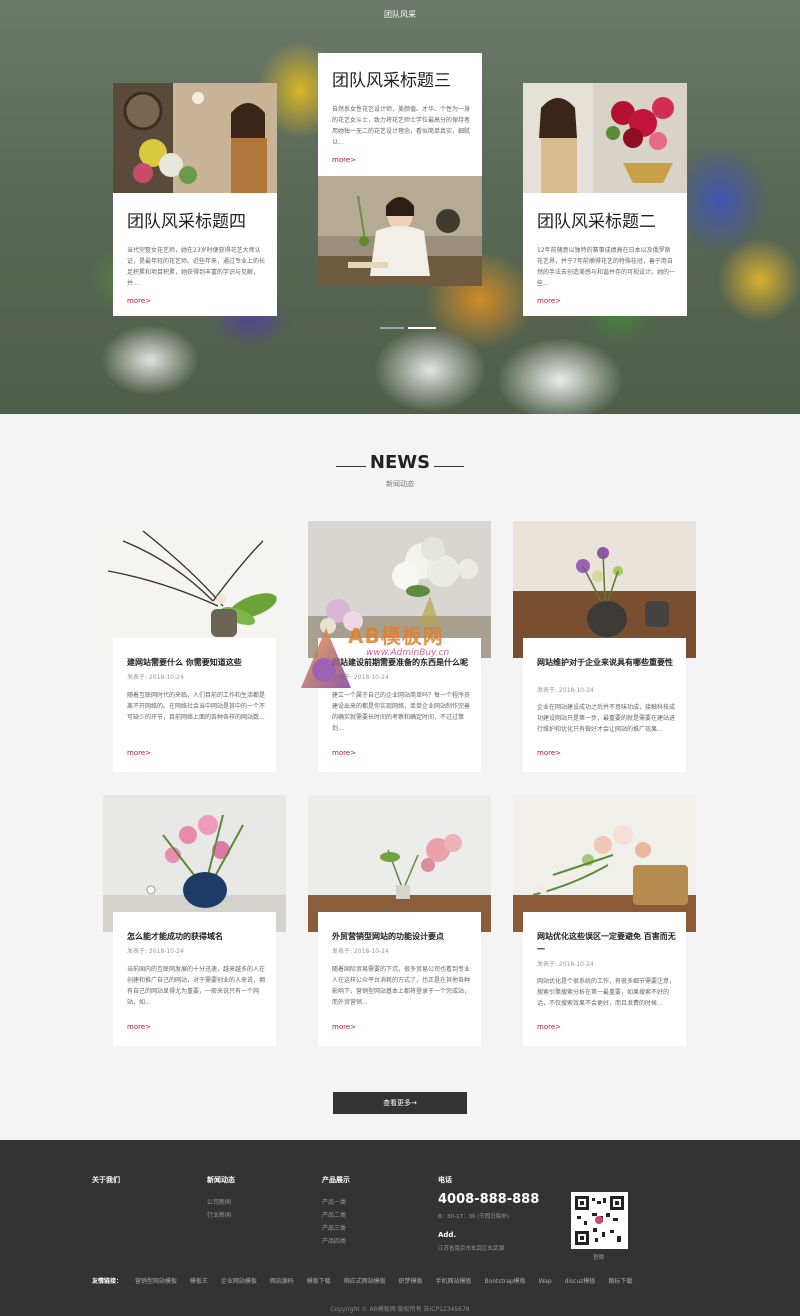 The width and height of the screenshot is (800, 1316). I want to click on news-section-heading: NEWS 新闻动态, so click(400, 470).